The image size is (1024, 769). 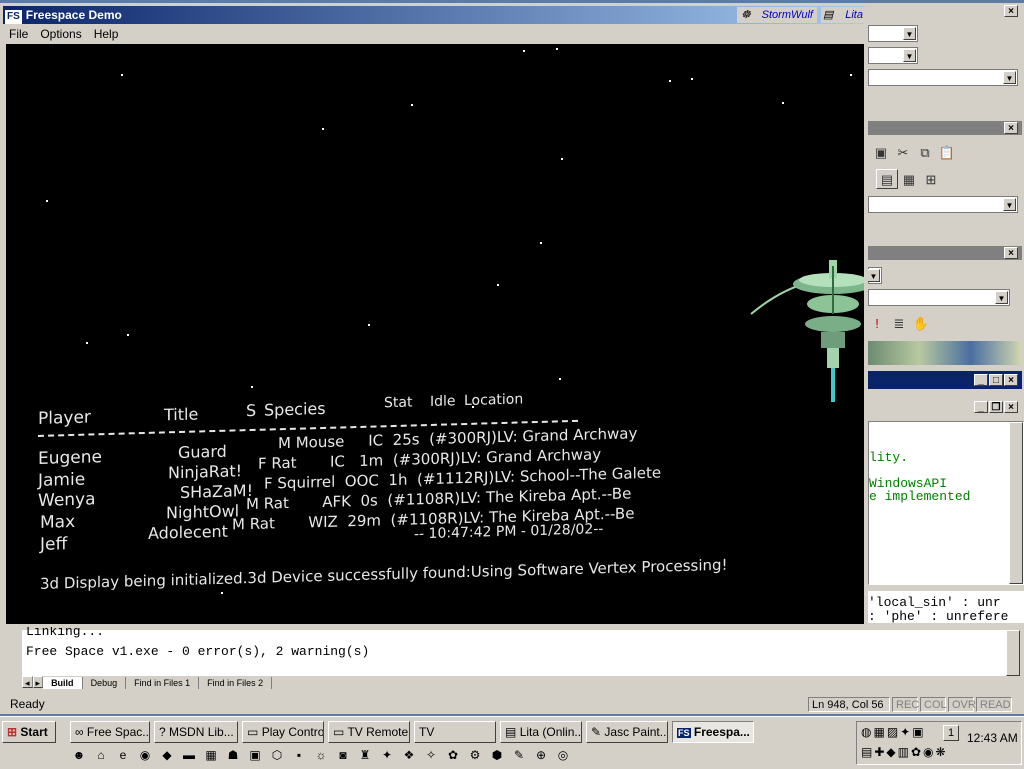 I want to click on tray-icon: ▤, so click(x=867, y=752).